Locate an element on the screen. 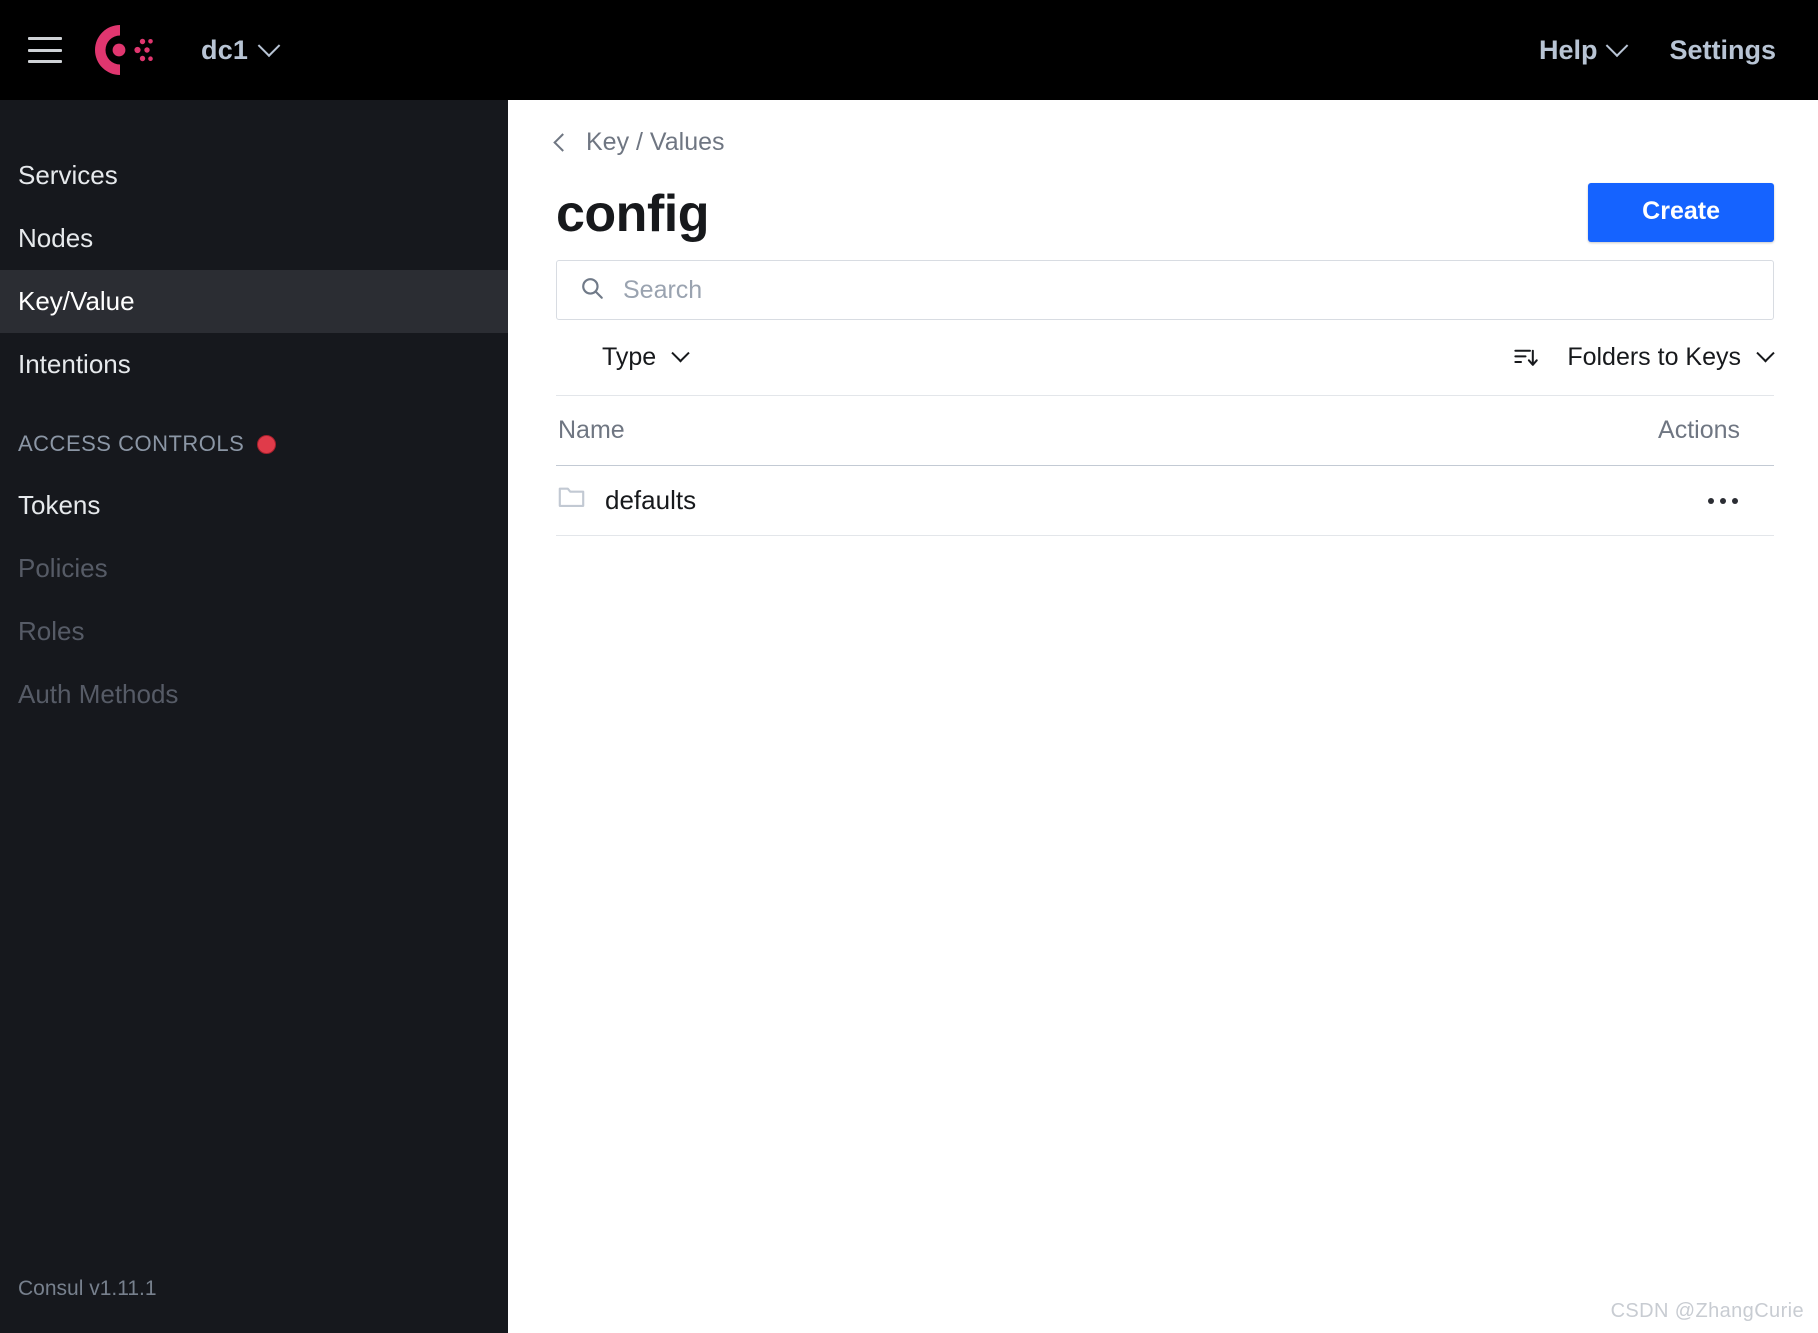 The width and height of the screenshot is (1818, 1333). sidebar-item-label: Auth Methods is located at coordinates (98, 694).